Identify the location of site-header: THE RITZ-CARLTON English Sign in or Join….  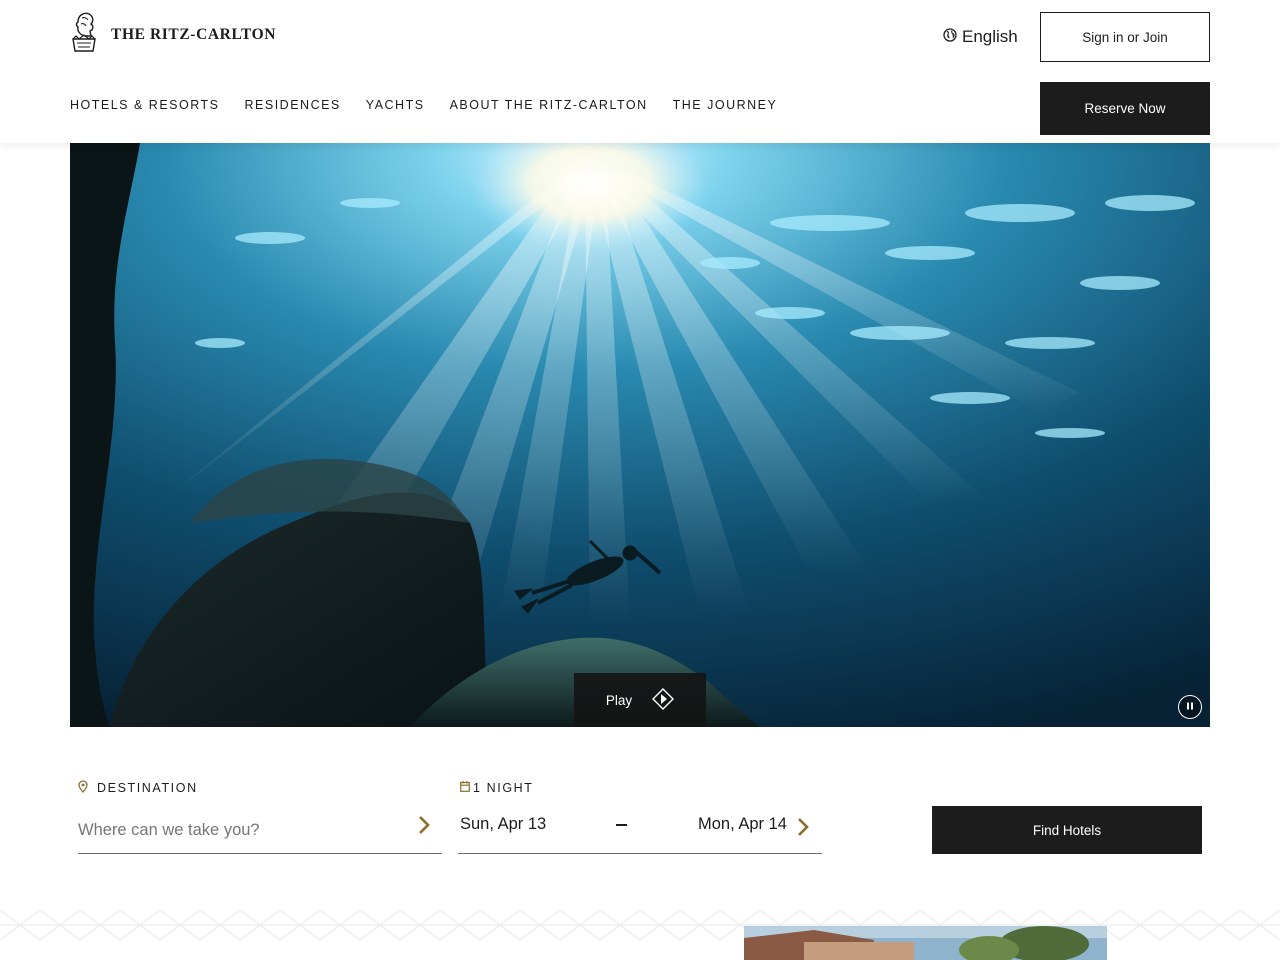
(640, 71).